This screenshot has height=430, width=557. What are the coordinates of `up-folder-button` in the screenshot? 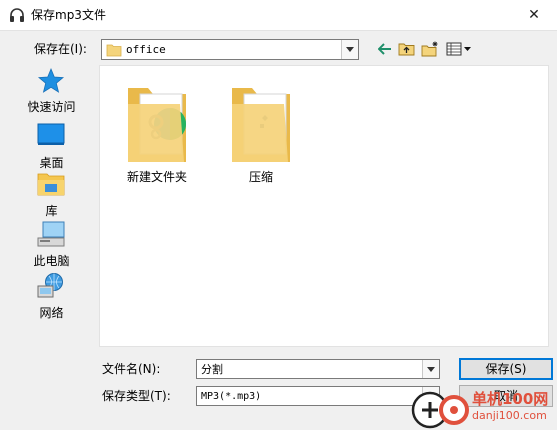 It's located at (406, 50).